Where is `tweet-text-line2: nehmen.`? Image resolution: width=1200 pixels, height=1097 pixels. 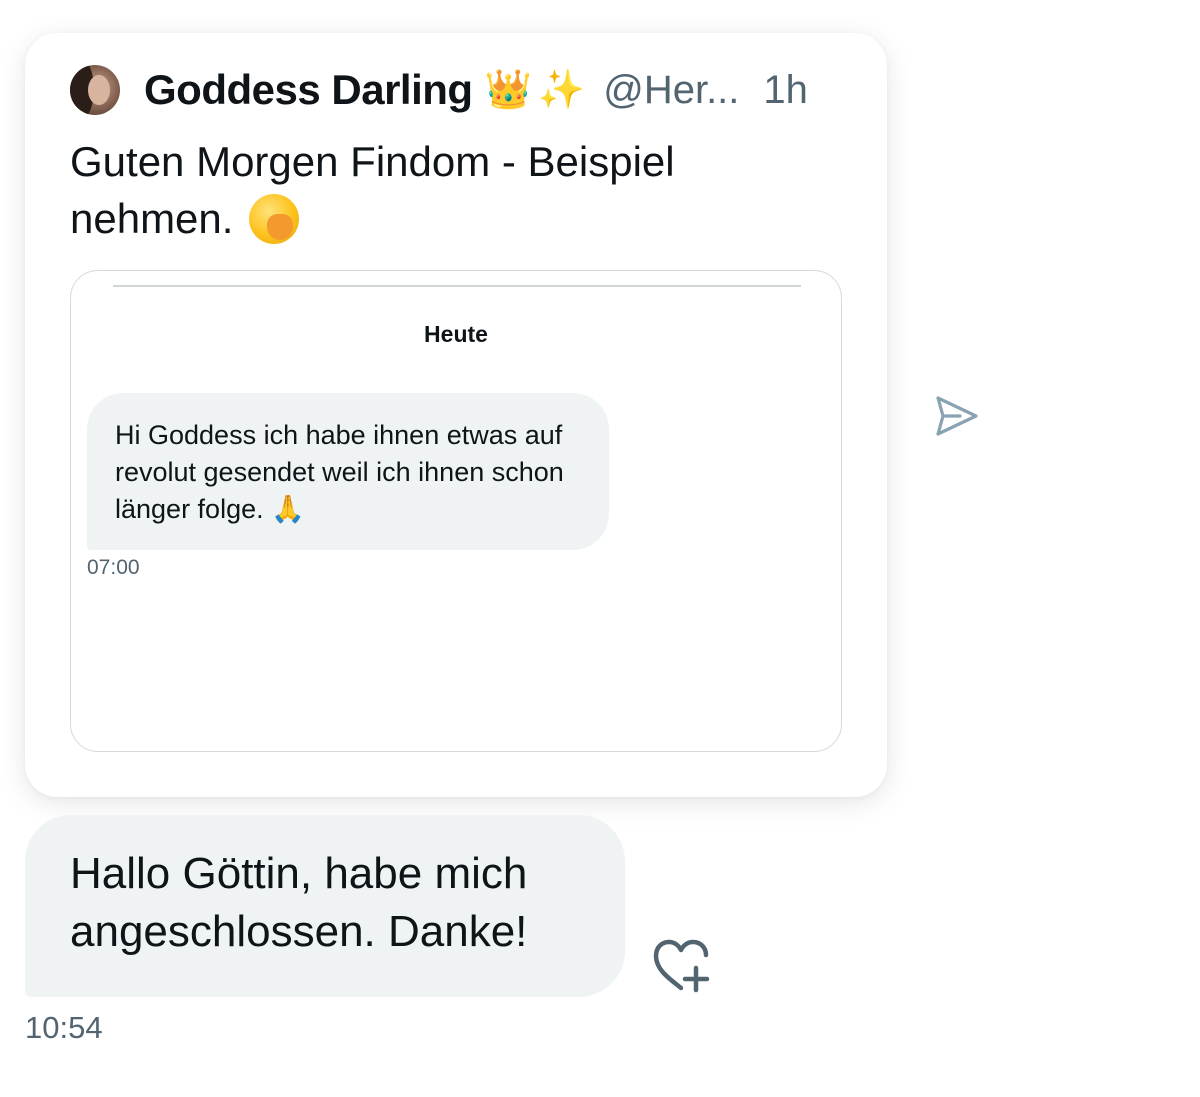
tweet-text-line2: nehmen. is located at coordinates (152, 218).